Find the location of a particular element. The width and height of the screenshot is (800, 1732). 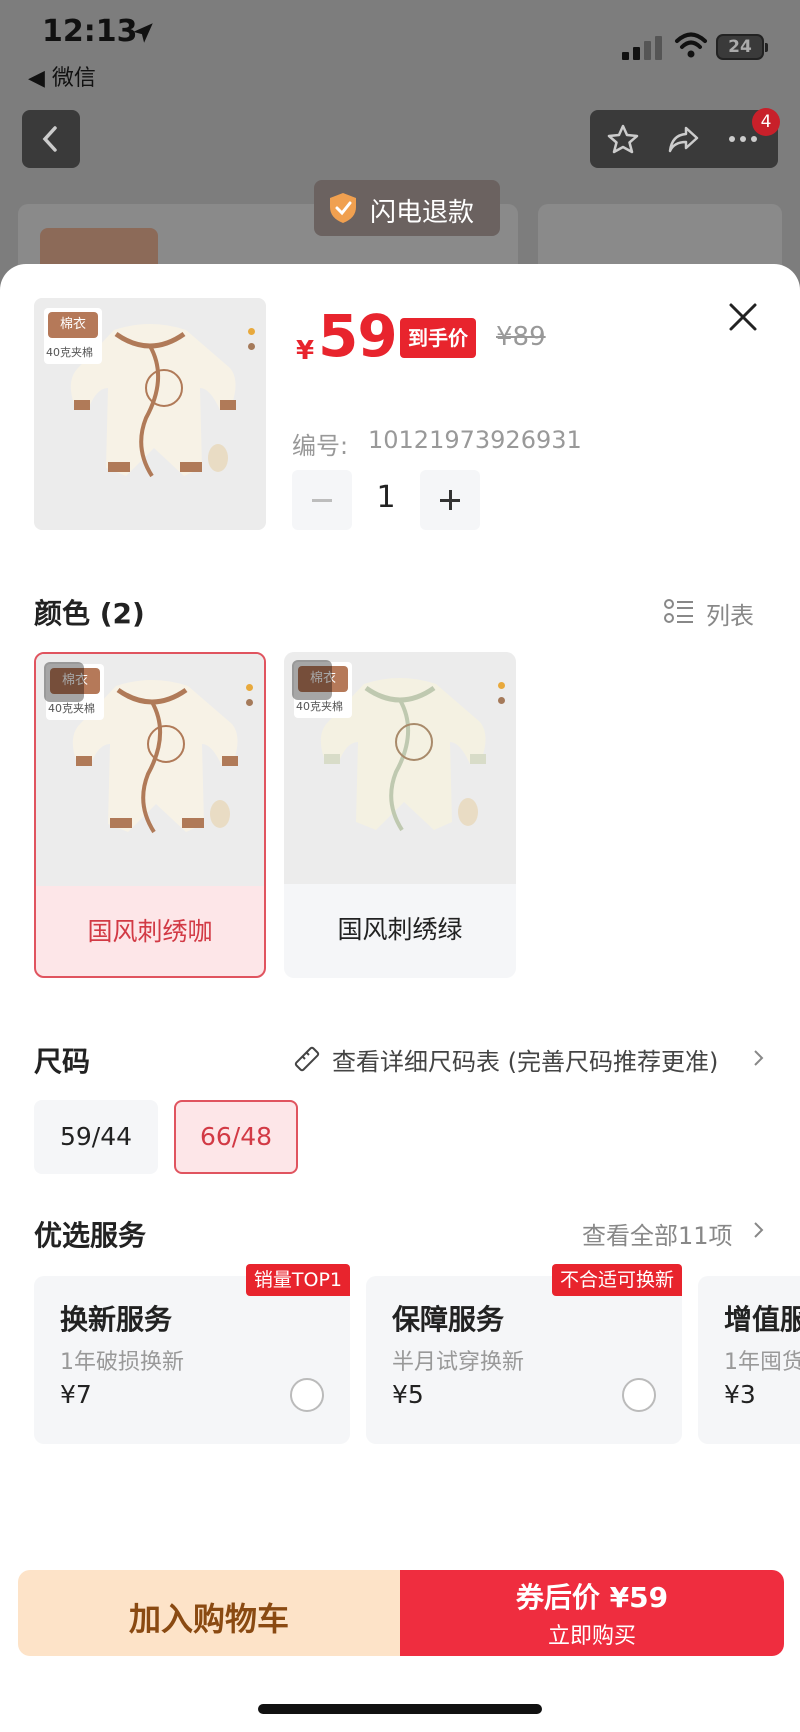

location-arrow-icon is located at coordinates (143, 33).